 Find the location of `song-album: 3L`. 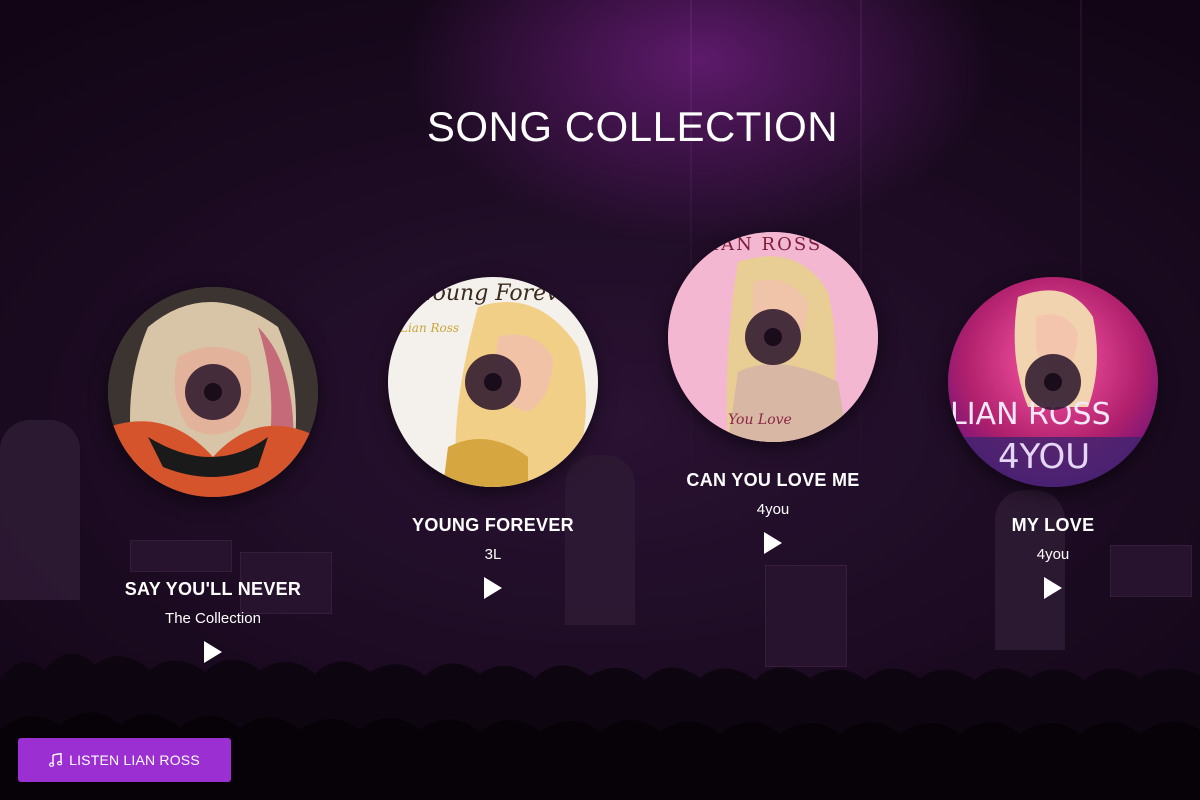

song-album: 3L is located at coordinates (493, 554).